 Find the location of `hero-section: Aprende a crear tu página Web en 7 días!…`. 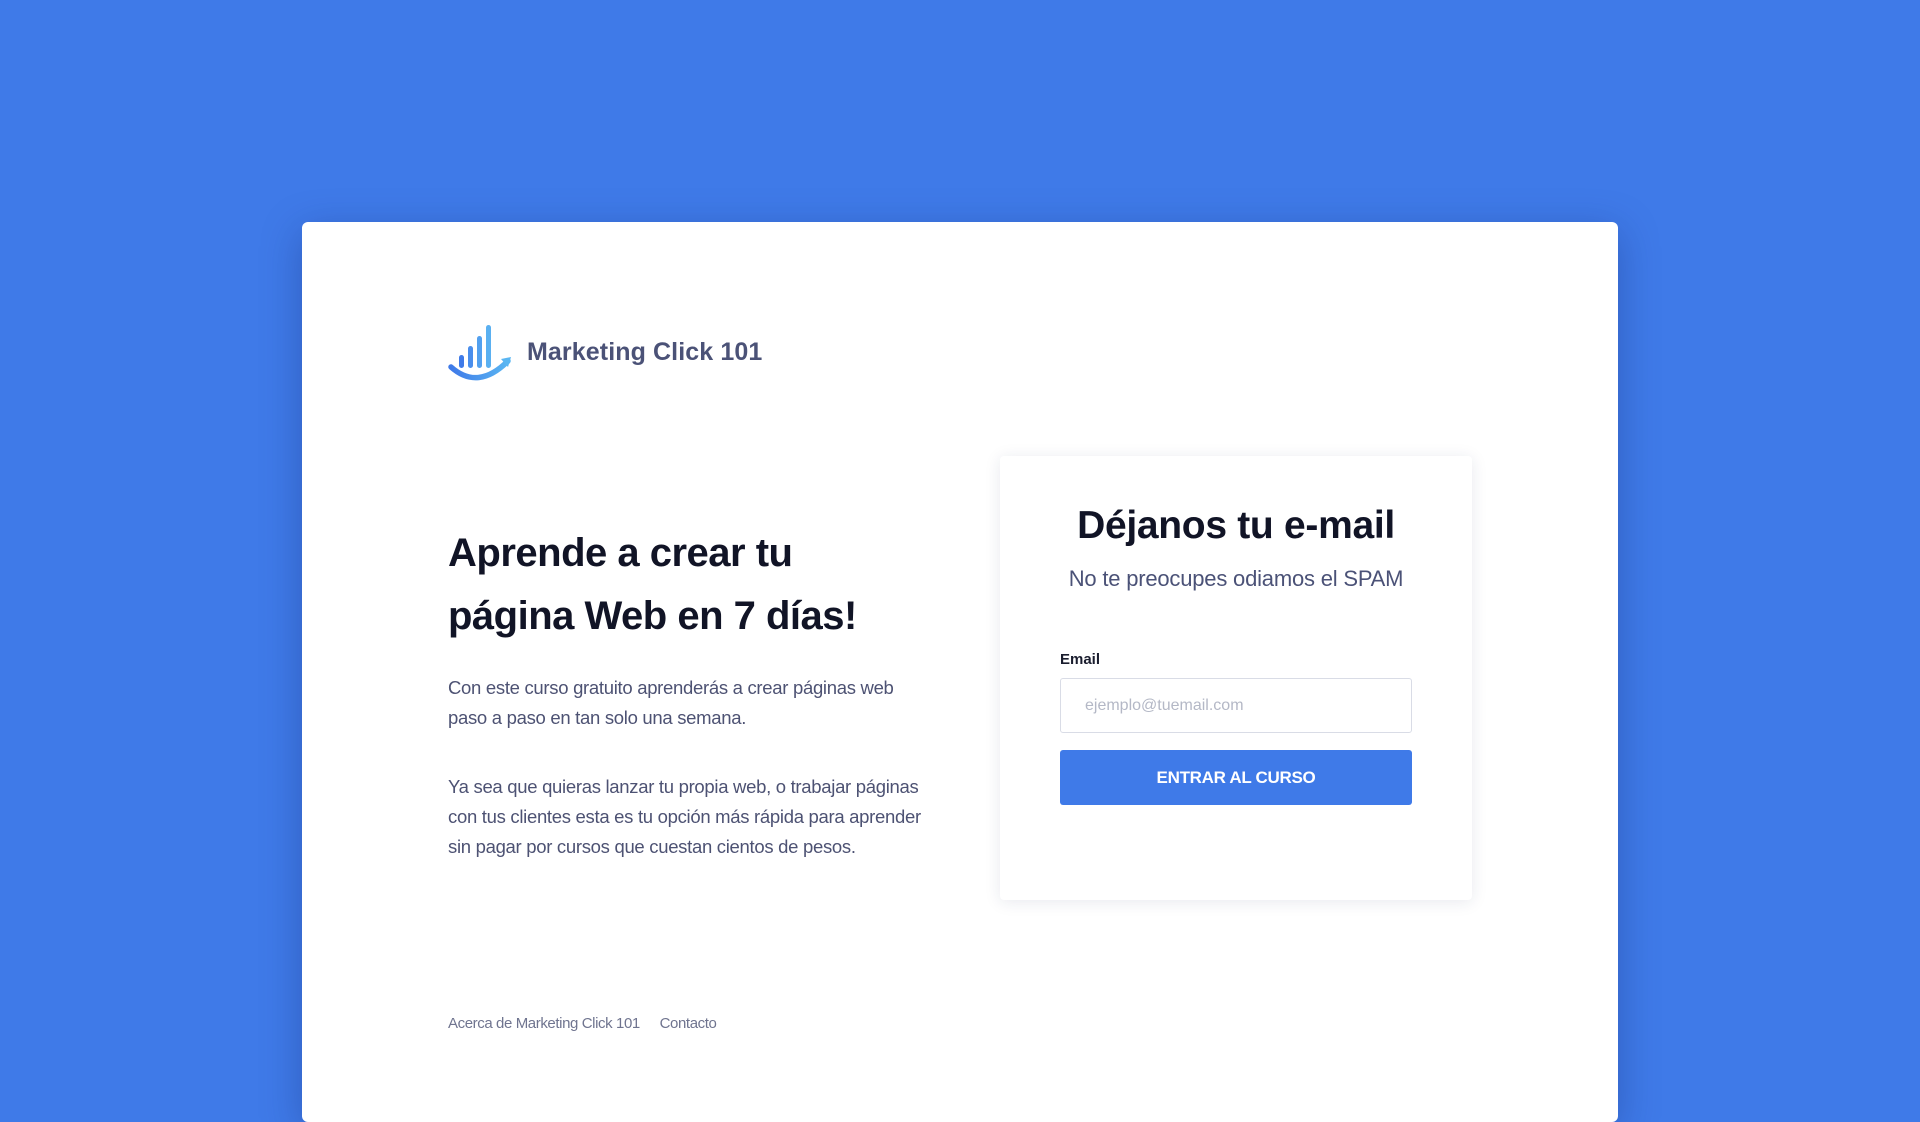

hero-section: Aprende a crear tu página Web en 7 días!… is located at coordinates (688, 692).